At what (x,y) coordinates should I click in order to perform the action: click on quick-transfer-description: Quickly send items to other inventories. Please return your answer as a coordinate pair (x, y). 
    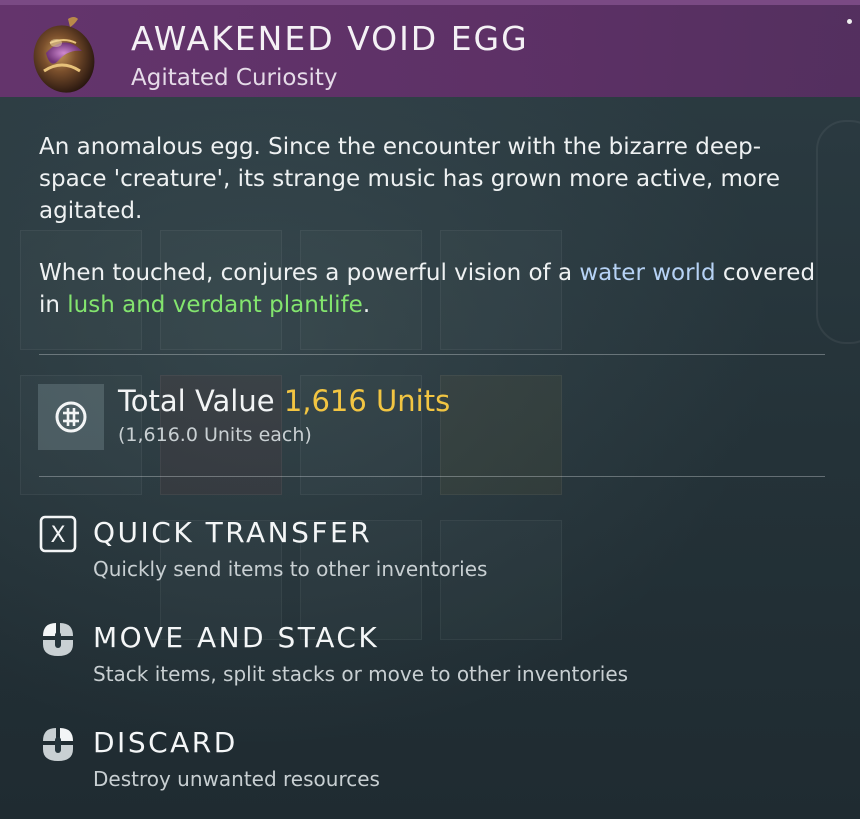
    Looking at the image, I should click on (290, 569).